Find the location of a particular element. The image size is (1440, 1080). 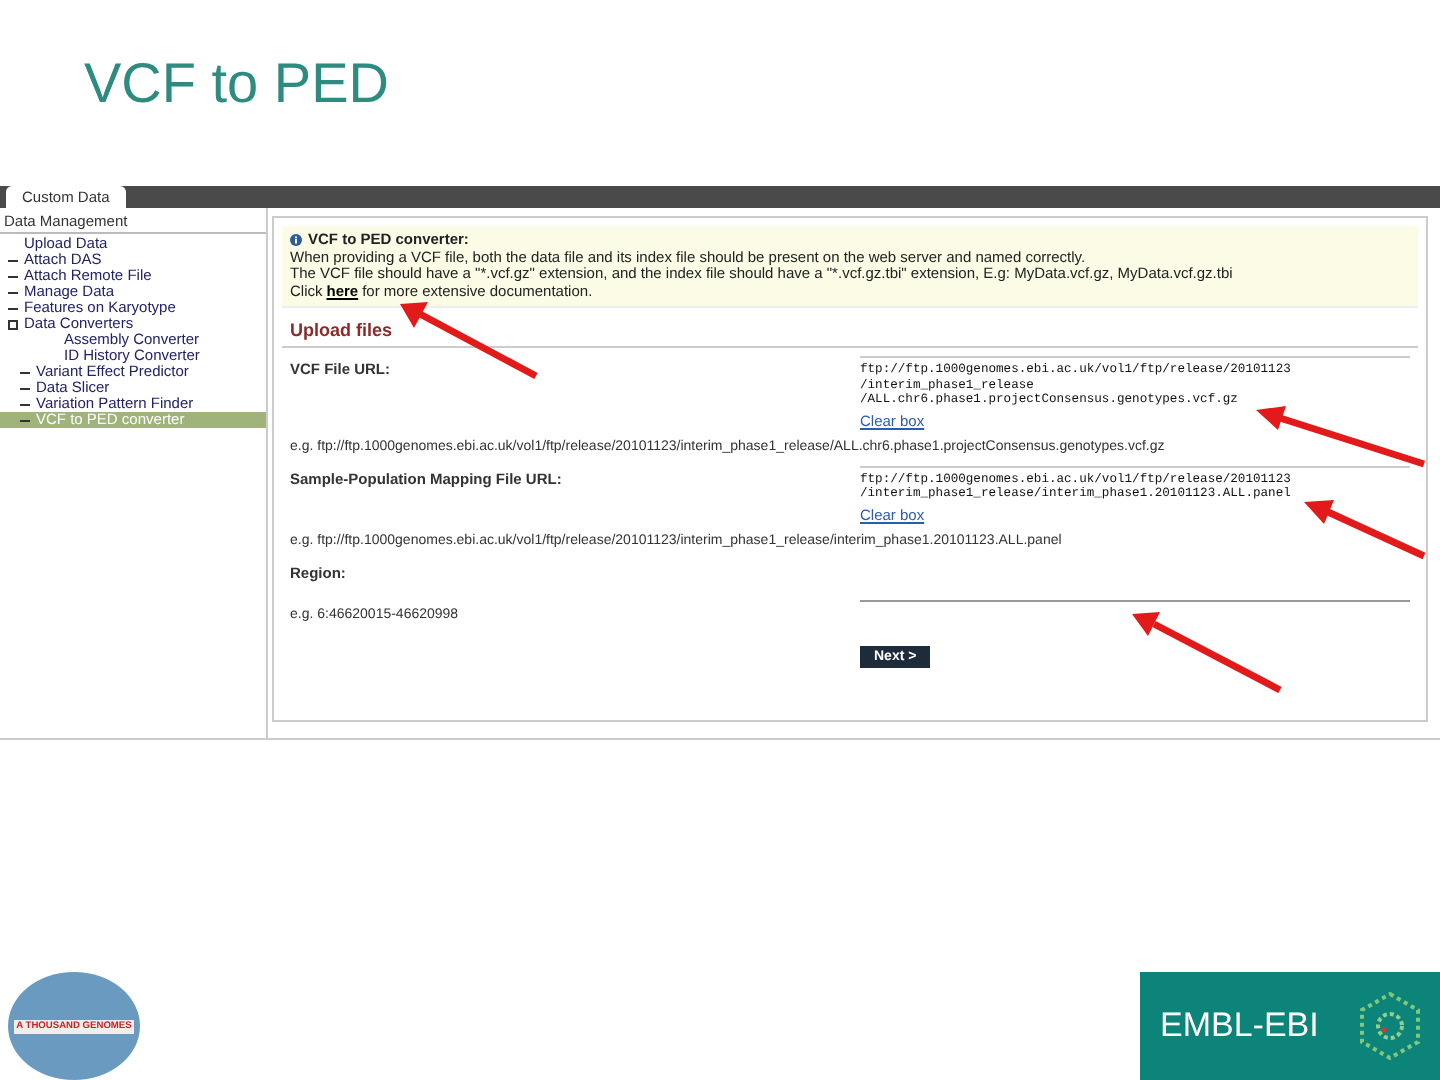

embl-ebi-logo: EMBL-EBI is located at coordinates (1290, 1026).